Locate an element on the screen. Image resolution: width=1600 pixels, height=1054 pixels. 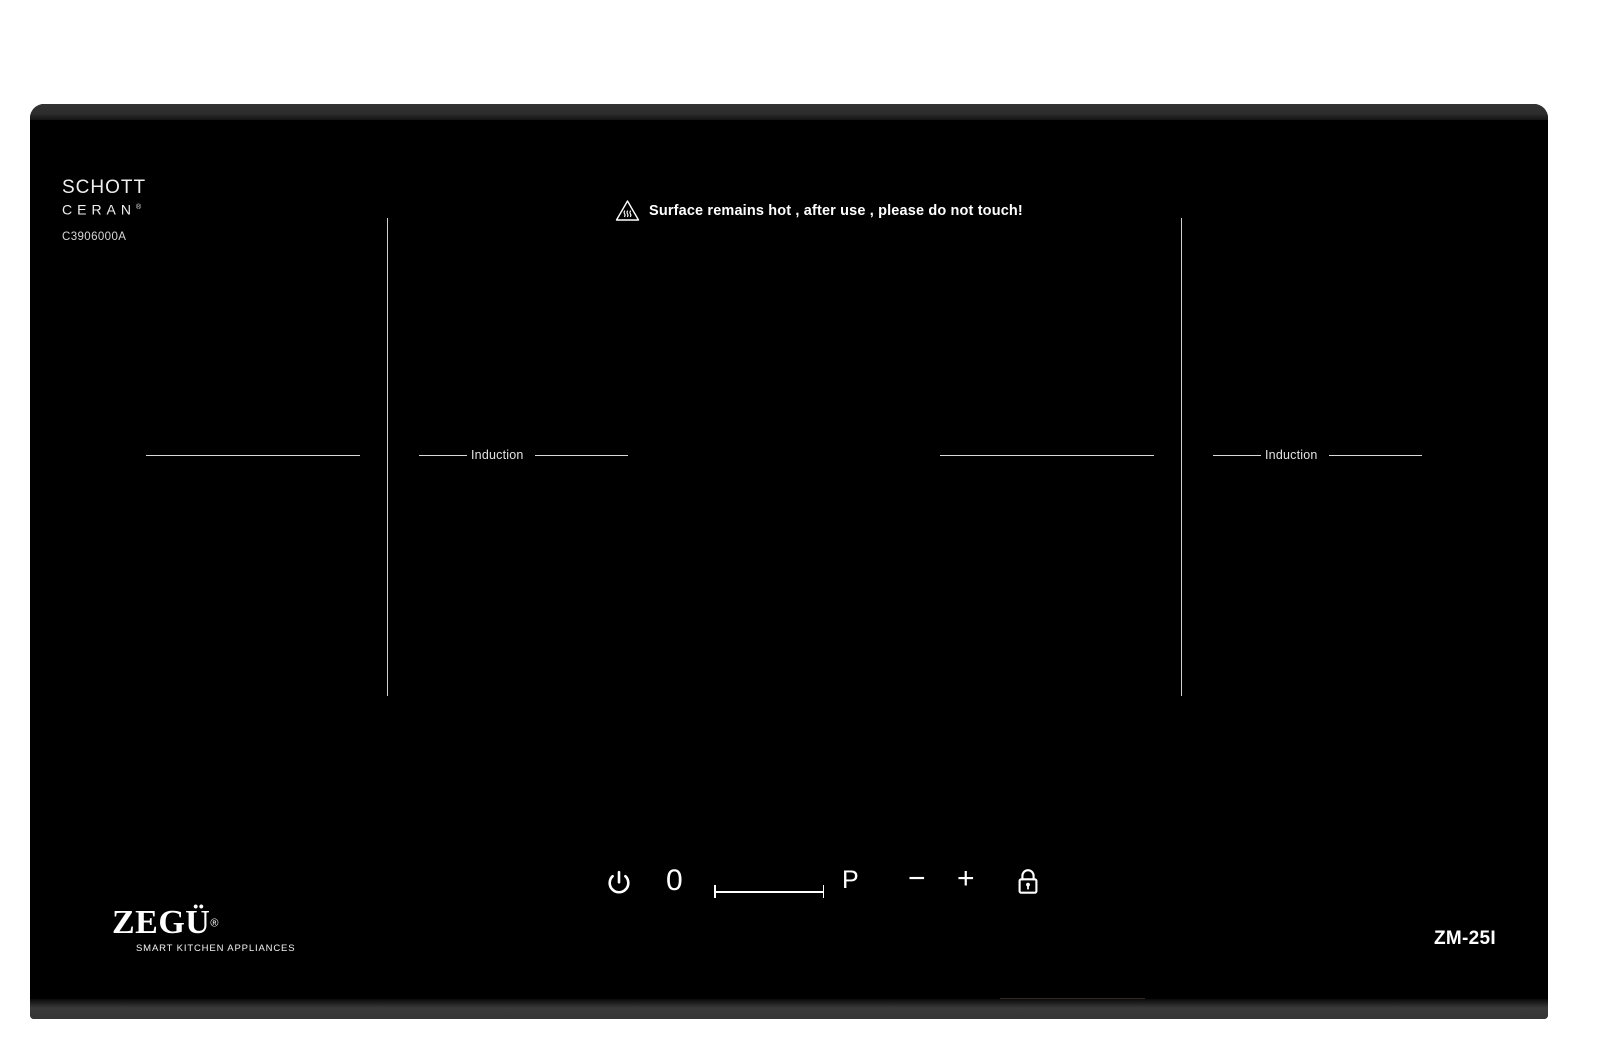
power-icon is located at coordinates (619, 882).